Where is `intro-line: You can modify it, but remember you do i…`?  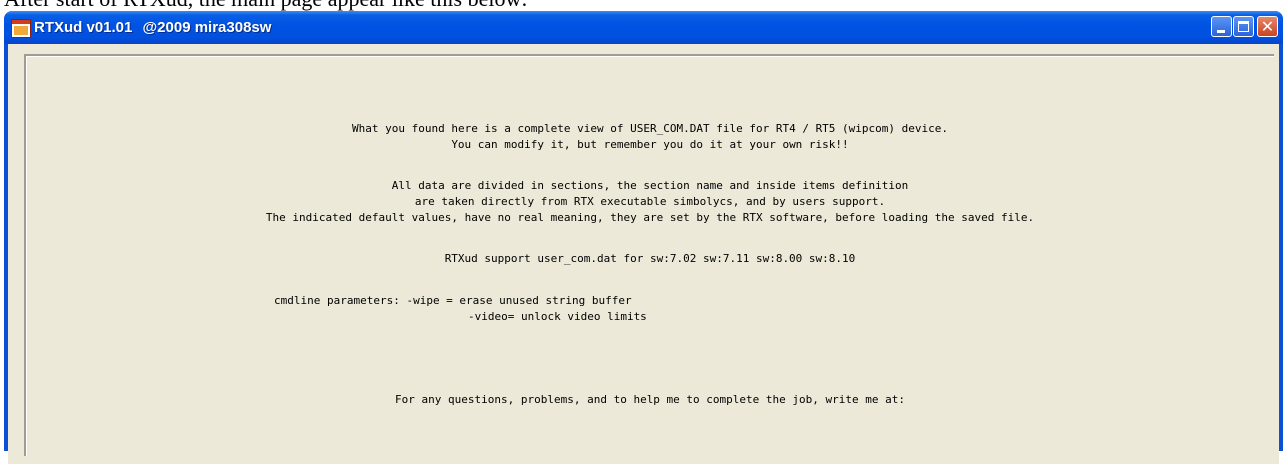
intro-line: You can modify it, but remember you do i… is located at coordinates (650, 144).